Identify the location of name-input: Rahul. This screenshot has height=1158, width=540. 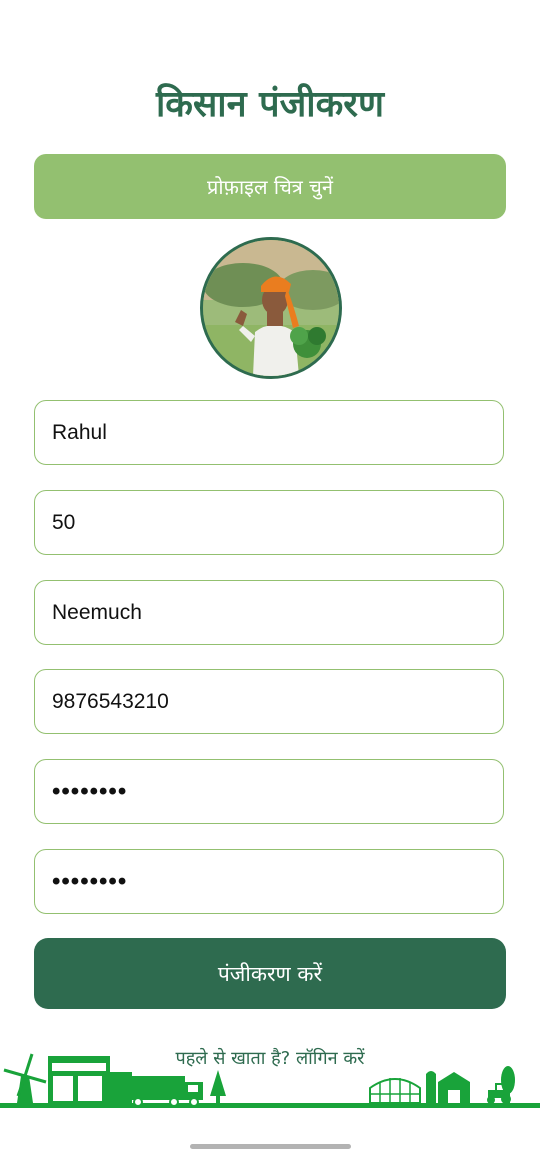
(269, 432).